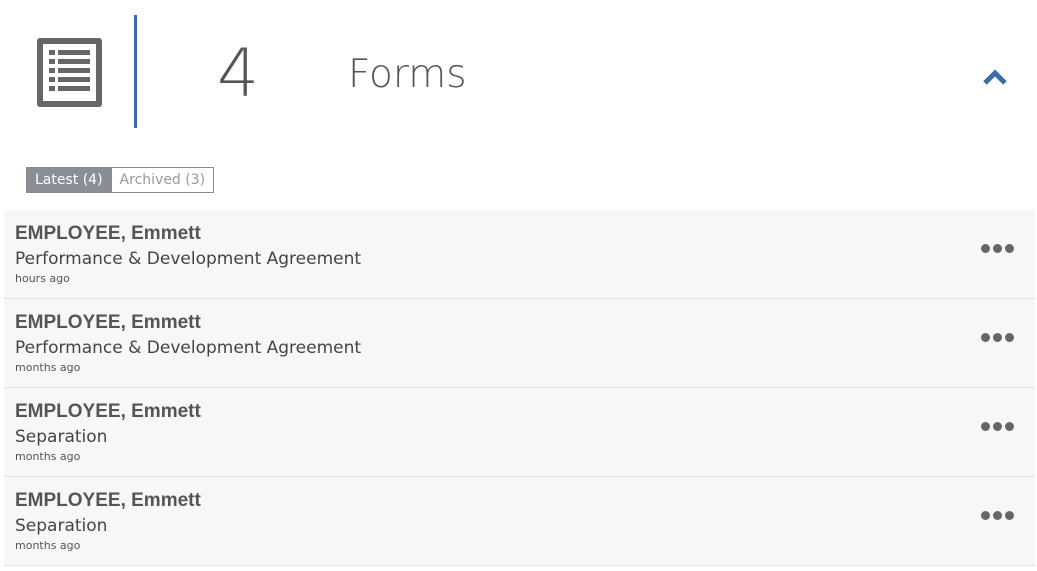 This screenshot has width=1037, height=571. I want to click on tab-archived: Archived (3), so click(162, 180).